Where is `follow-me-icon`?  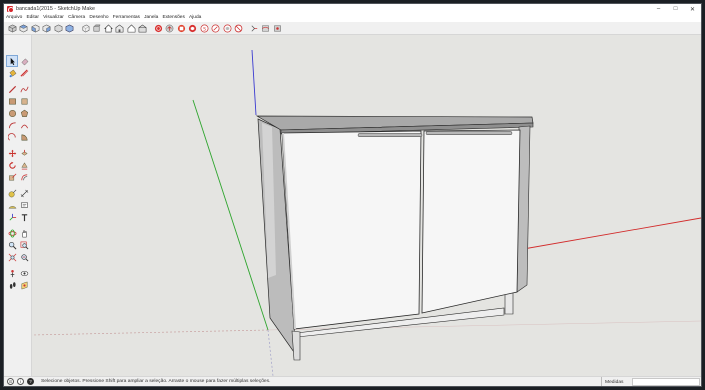 follow-me-icon is located at coordinates (24, 165).